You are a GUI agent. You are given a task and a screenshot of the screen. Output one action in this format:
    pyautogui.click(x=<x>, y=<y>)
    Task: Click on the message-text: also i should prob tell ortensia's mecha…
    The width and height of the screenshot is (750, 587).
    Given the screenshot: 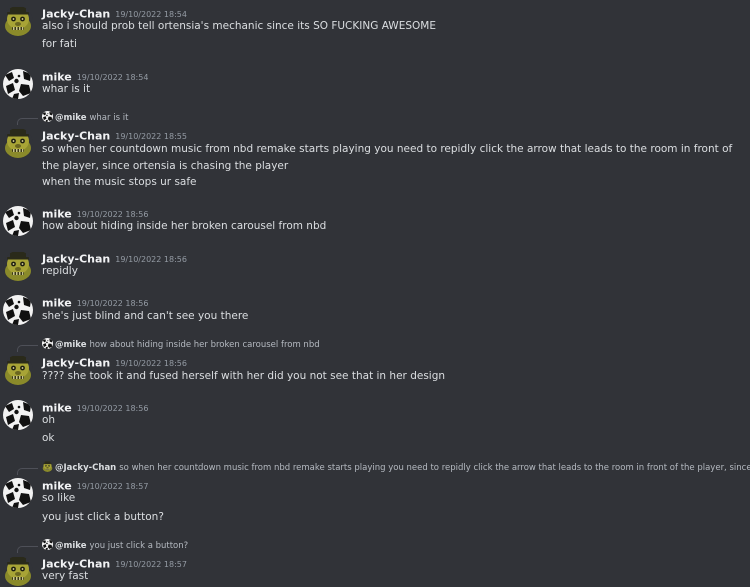 What is the action you would take?
    pyautogui.click(x=239, y=26)
    